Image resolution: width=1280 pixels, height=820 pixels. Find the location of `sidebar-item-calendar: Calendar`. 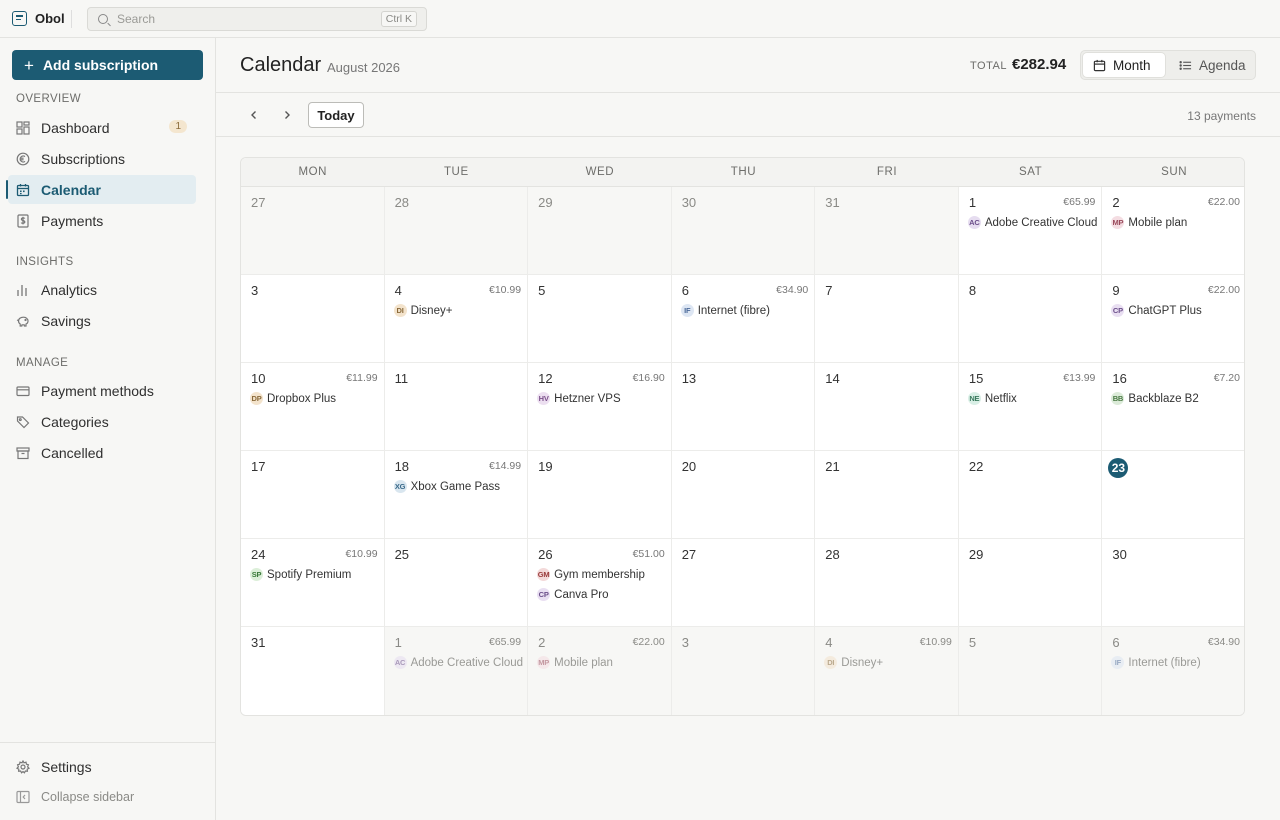

sidebar-item-calendar: Calendar is located at coordinates (101, 189).